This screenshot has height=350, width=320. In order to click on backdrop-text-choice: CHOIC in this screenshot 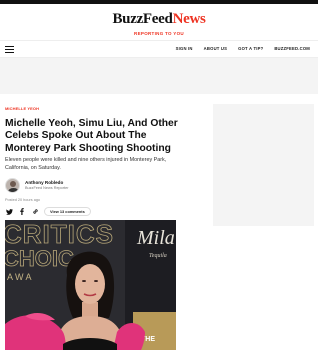, I will do `click(39, 258)`.